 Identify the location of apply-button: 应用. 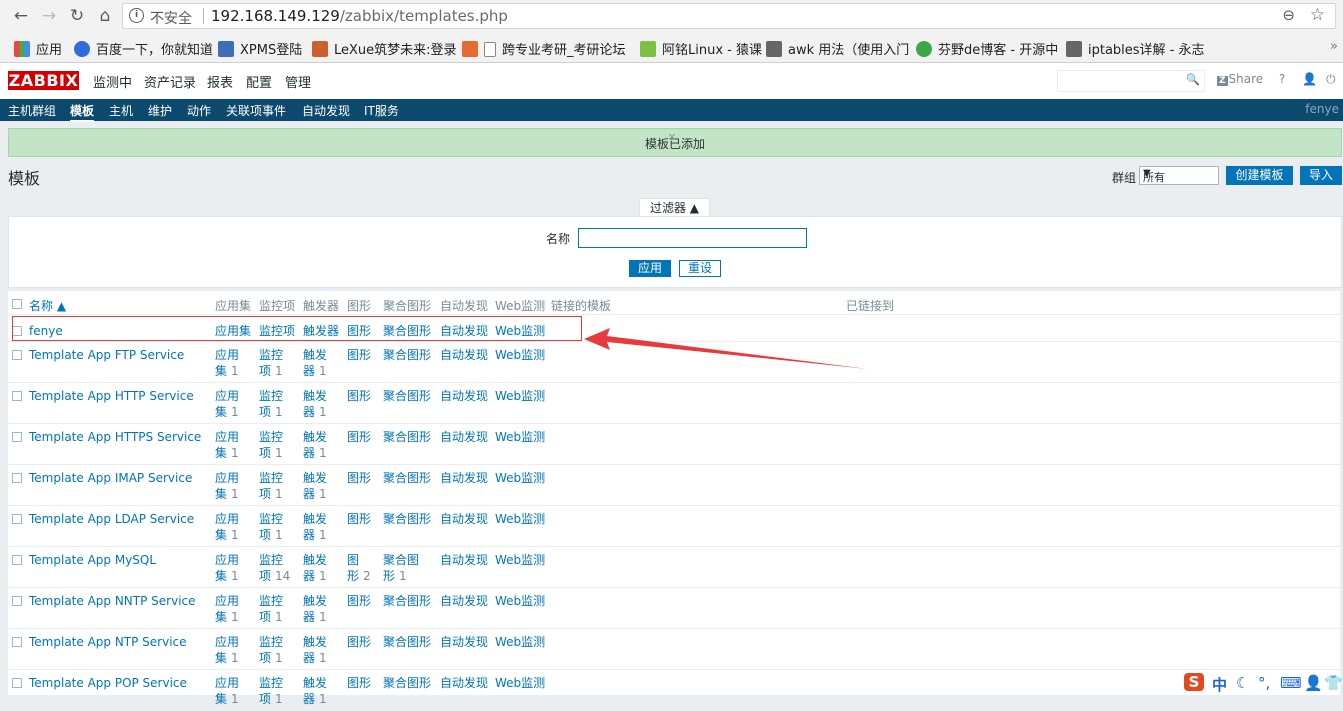
(650, 268).